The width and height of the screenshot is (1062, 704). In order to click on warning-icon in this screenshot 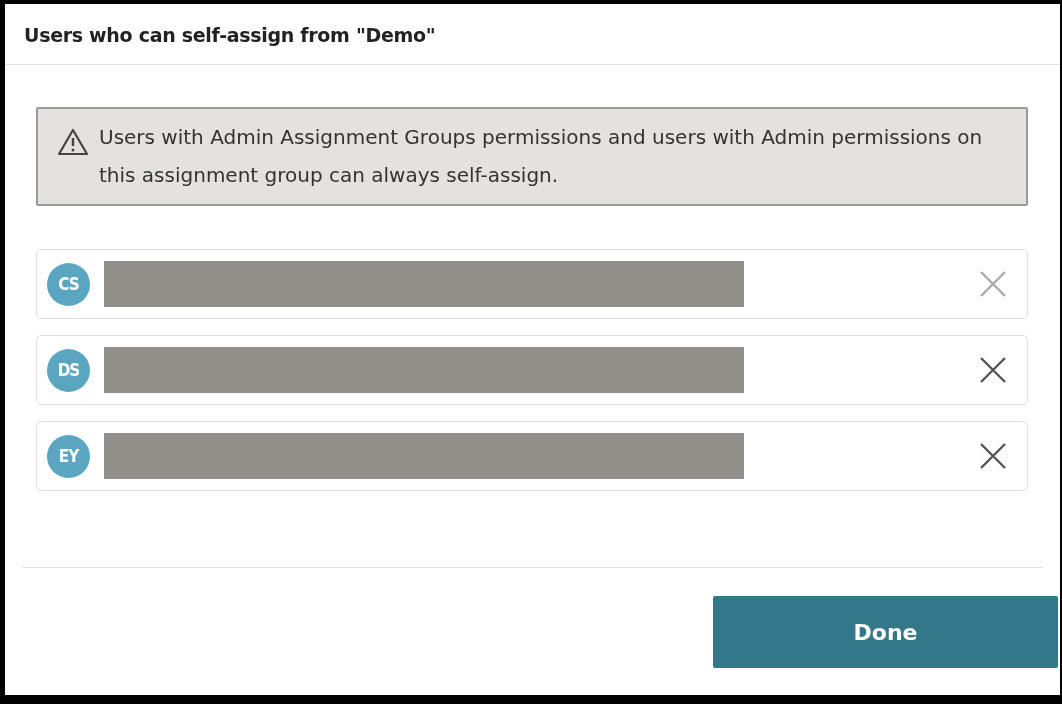, I will do `click(73, 142)`.